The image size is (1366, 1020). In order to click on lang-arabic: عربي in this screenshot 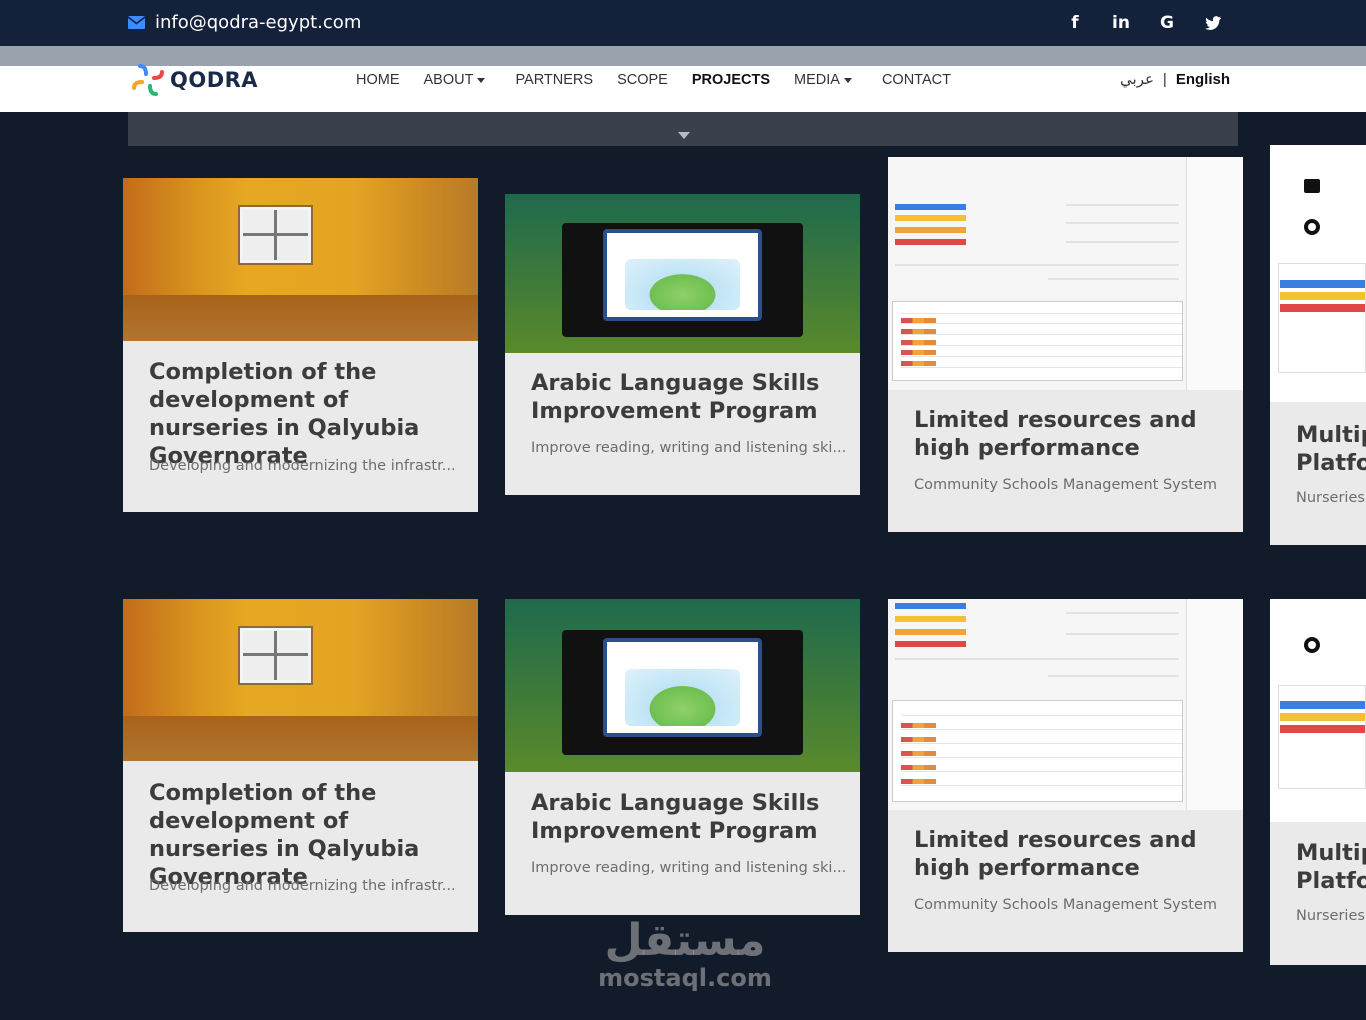, I will do `click(1137, 79)`.